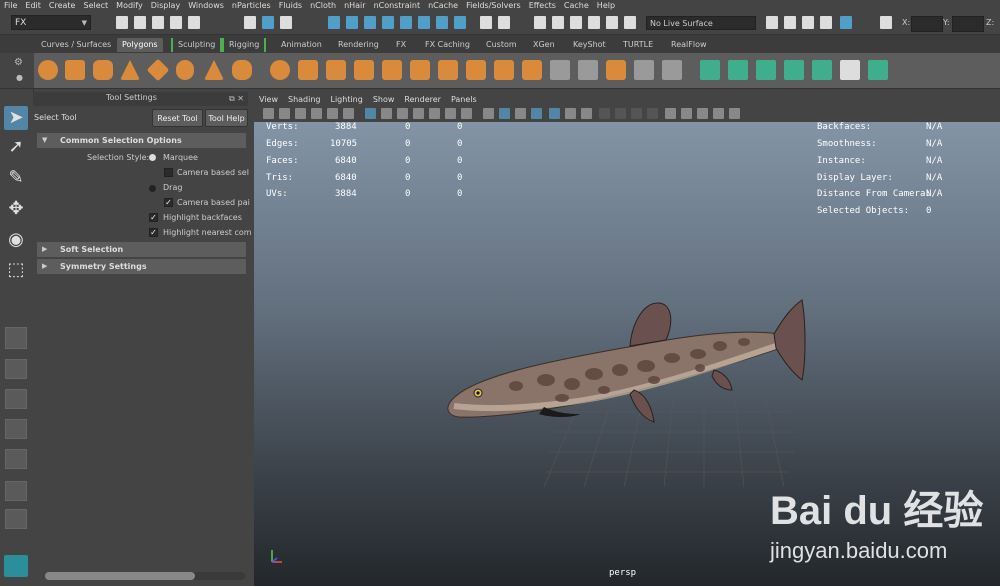 The width and height of the screenshot is (1000, 586). What do you see at coordinates (402, 113) in the screenshot?
I see `resolution-gate-icon` at bounding box center [402, 113].